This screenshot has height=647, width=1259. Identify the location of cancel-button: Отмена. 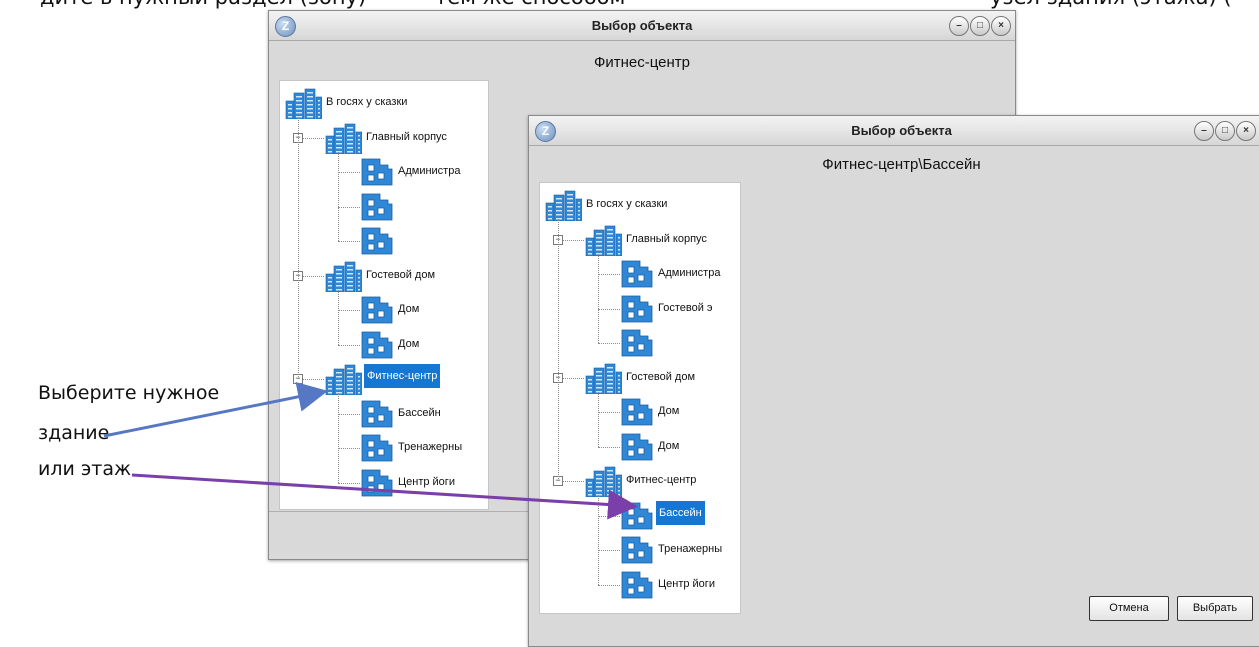
(1129, 608).